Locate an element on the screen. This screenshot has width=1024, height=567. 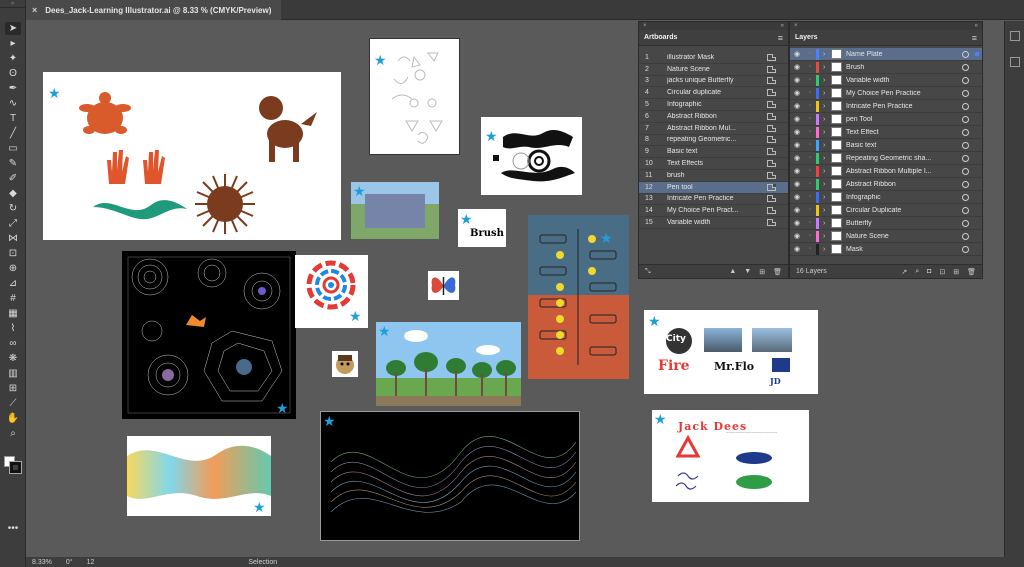
shape-builder-icon: ⊕ is located at coordinates (13, 268).